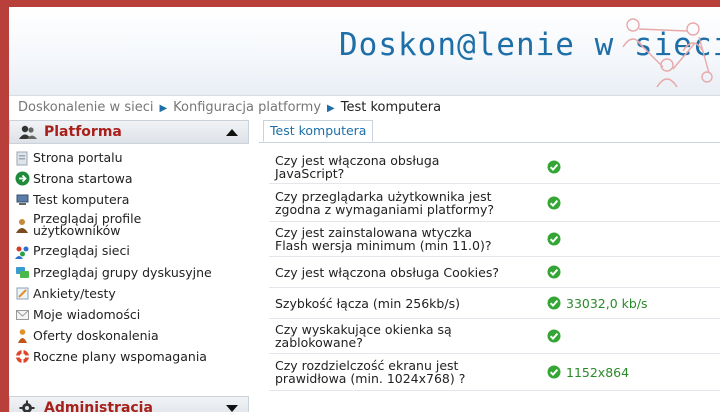  Describe the element at coordinates (81, 250) in the screenshot. I see `sidebar-item-label: Przeglądaj sieci` at that location.